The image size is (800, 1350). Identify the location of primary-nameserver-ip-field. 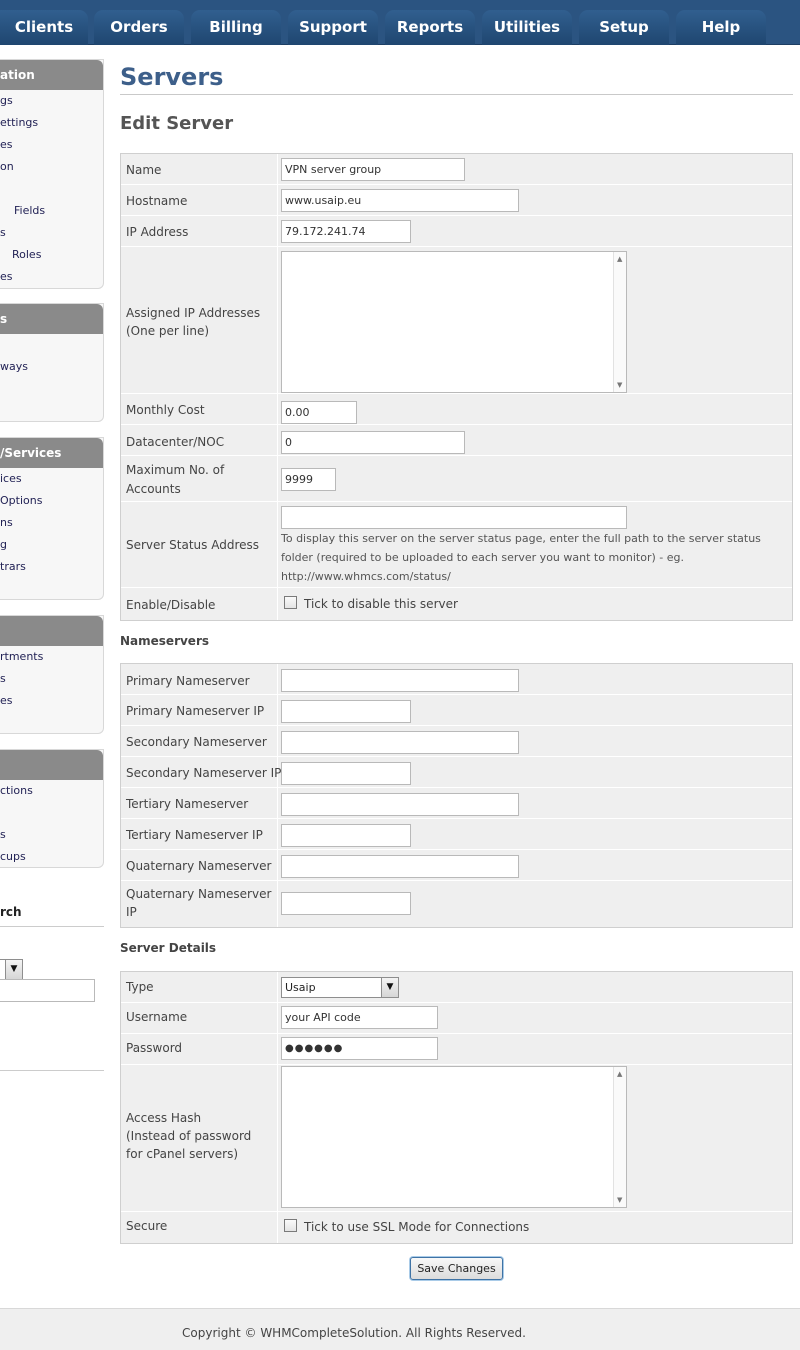
(346, 711).